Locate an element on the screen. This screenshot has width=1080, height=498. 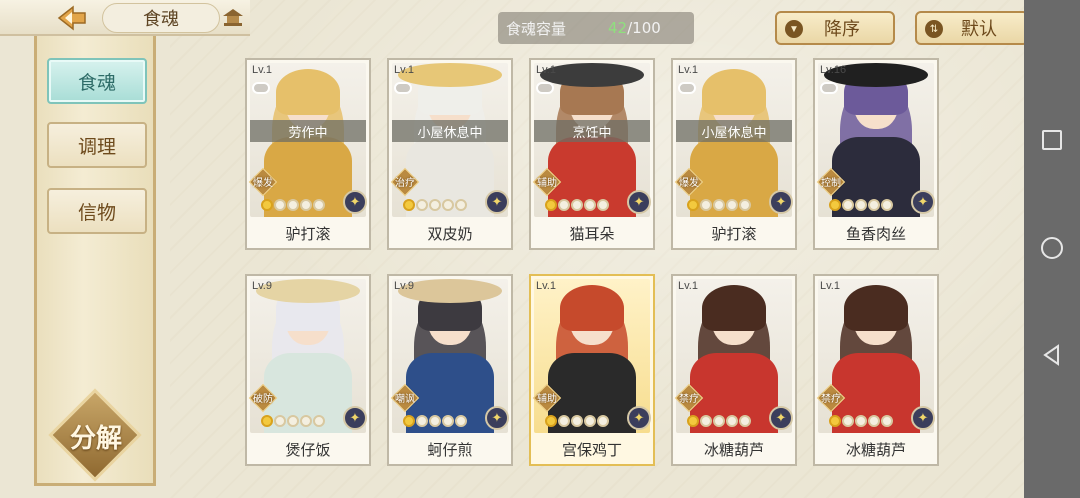
status-badge: 小屋休息中 is located at coordinates (734, 131).